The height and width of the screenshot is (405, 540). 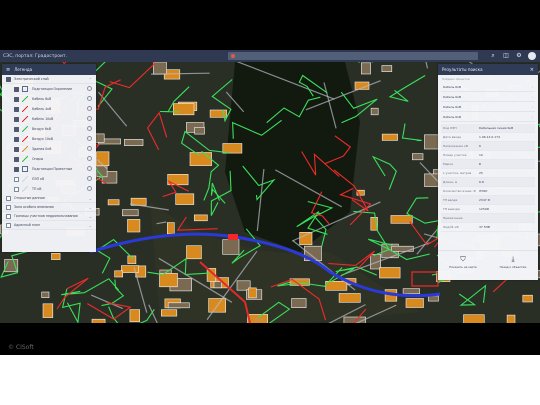 What do you see at coordinates (513, 262) in the screenshot?
I see `back-to-objects-button: ⤓ Назад к объектам` at bounding box center [513, 262].